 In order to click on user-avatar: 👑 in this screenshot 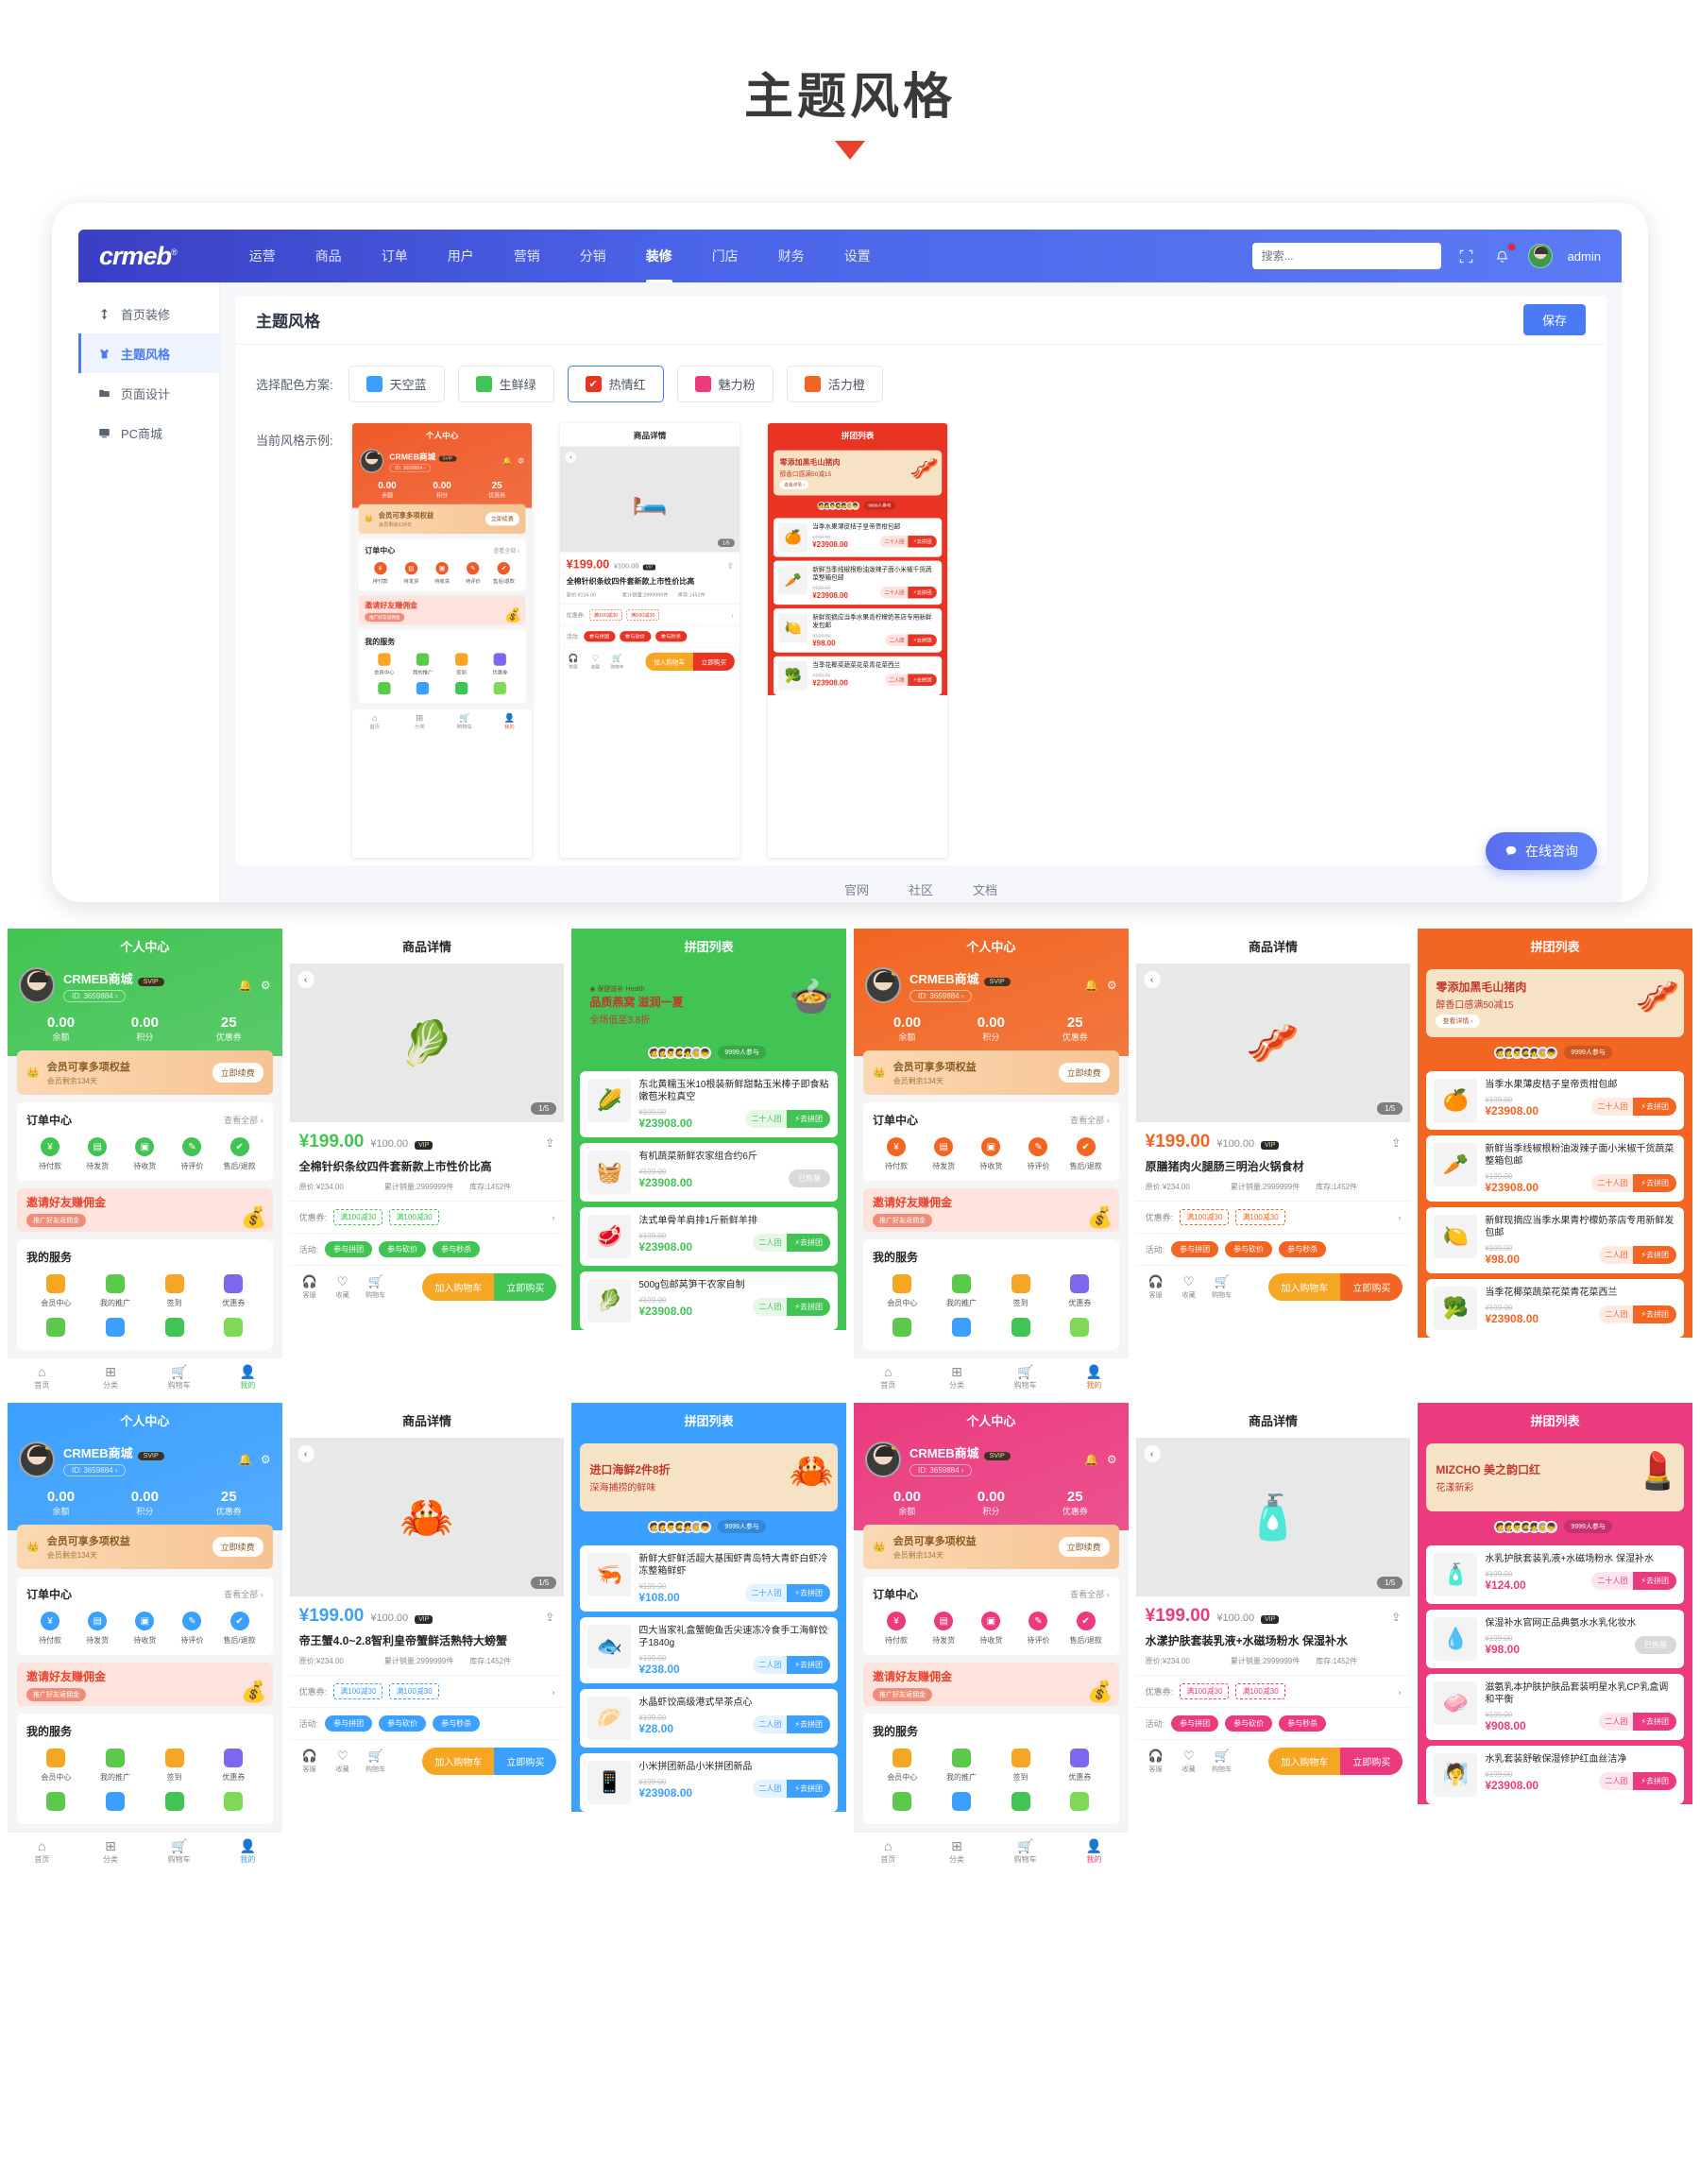, I will do `click(371, 461)`.